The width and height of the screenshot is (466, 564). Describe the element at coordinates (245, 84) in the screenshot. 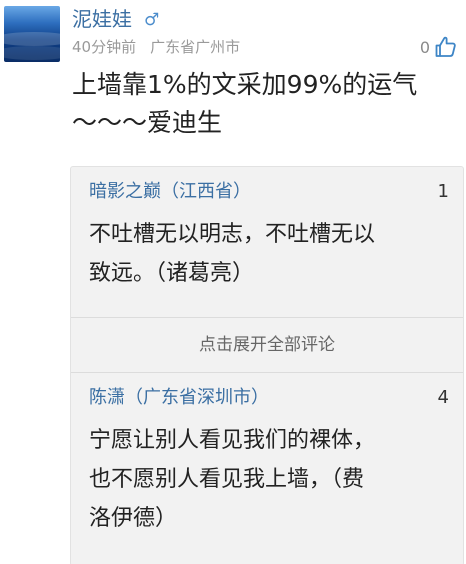

I see `post-text-line: 上墙靠1%的文采加99%的运气` at that location.